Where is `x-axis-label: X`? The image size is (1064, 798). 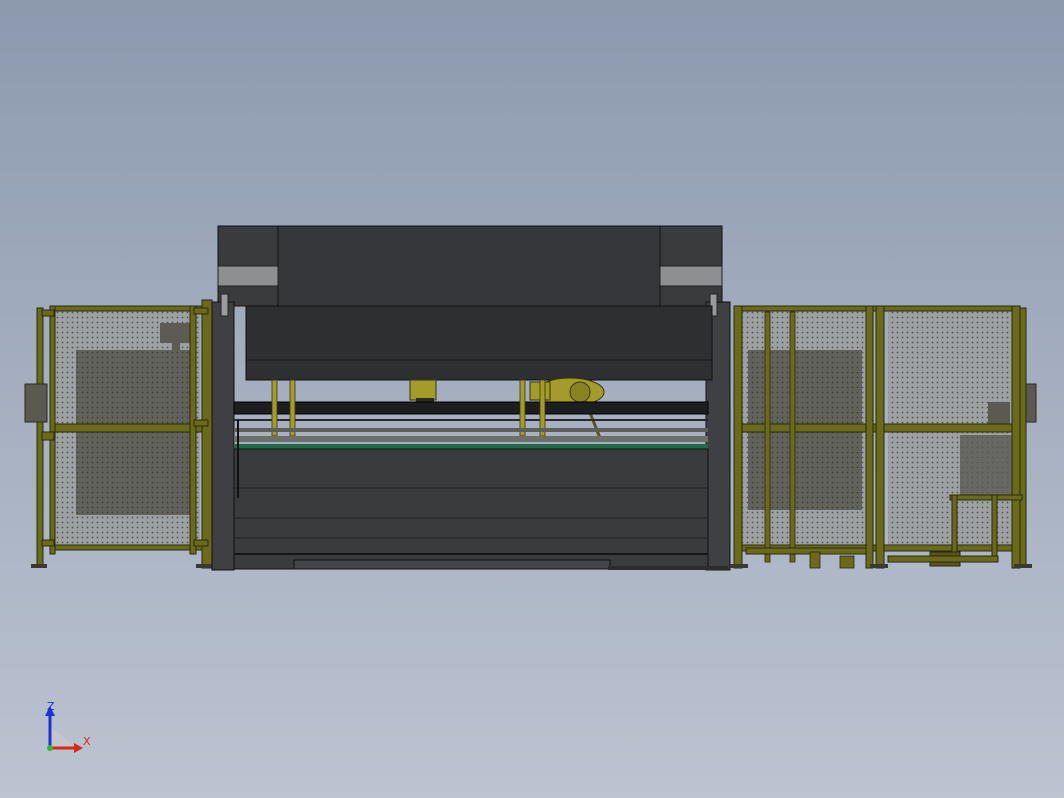 x-axis-label: X is located at coordinates (87, 741).